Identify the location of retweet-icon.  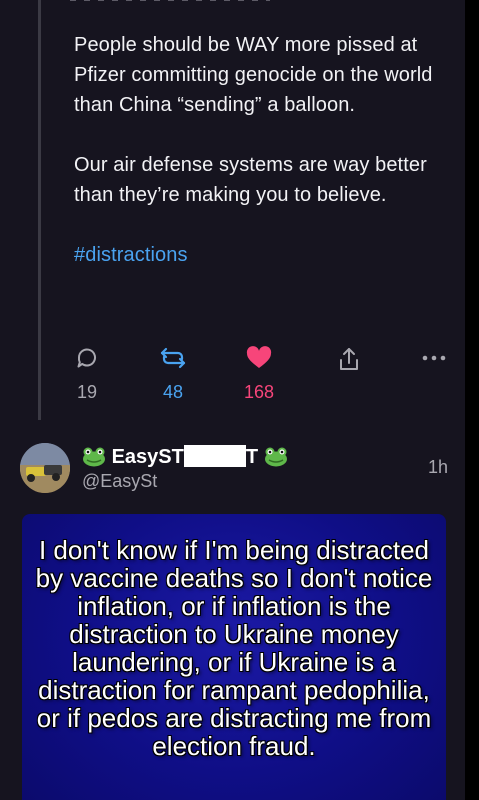
(173, 358).